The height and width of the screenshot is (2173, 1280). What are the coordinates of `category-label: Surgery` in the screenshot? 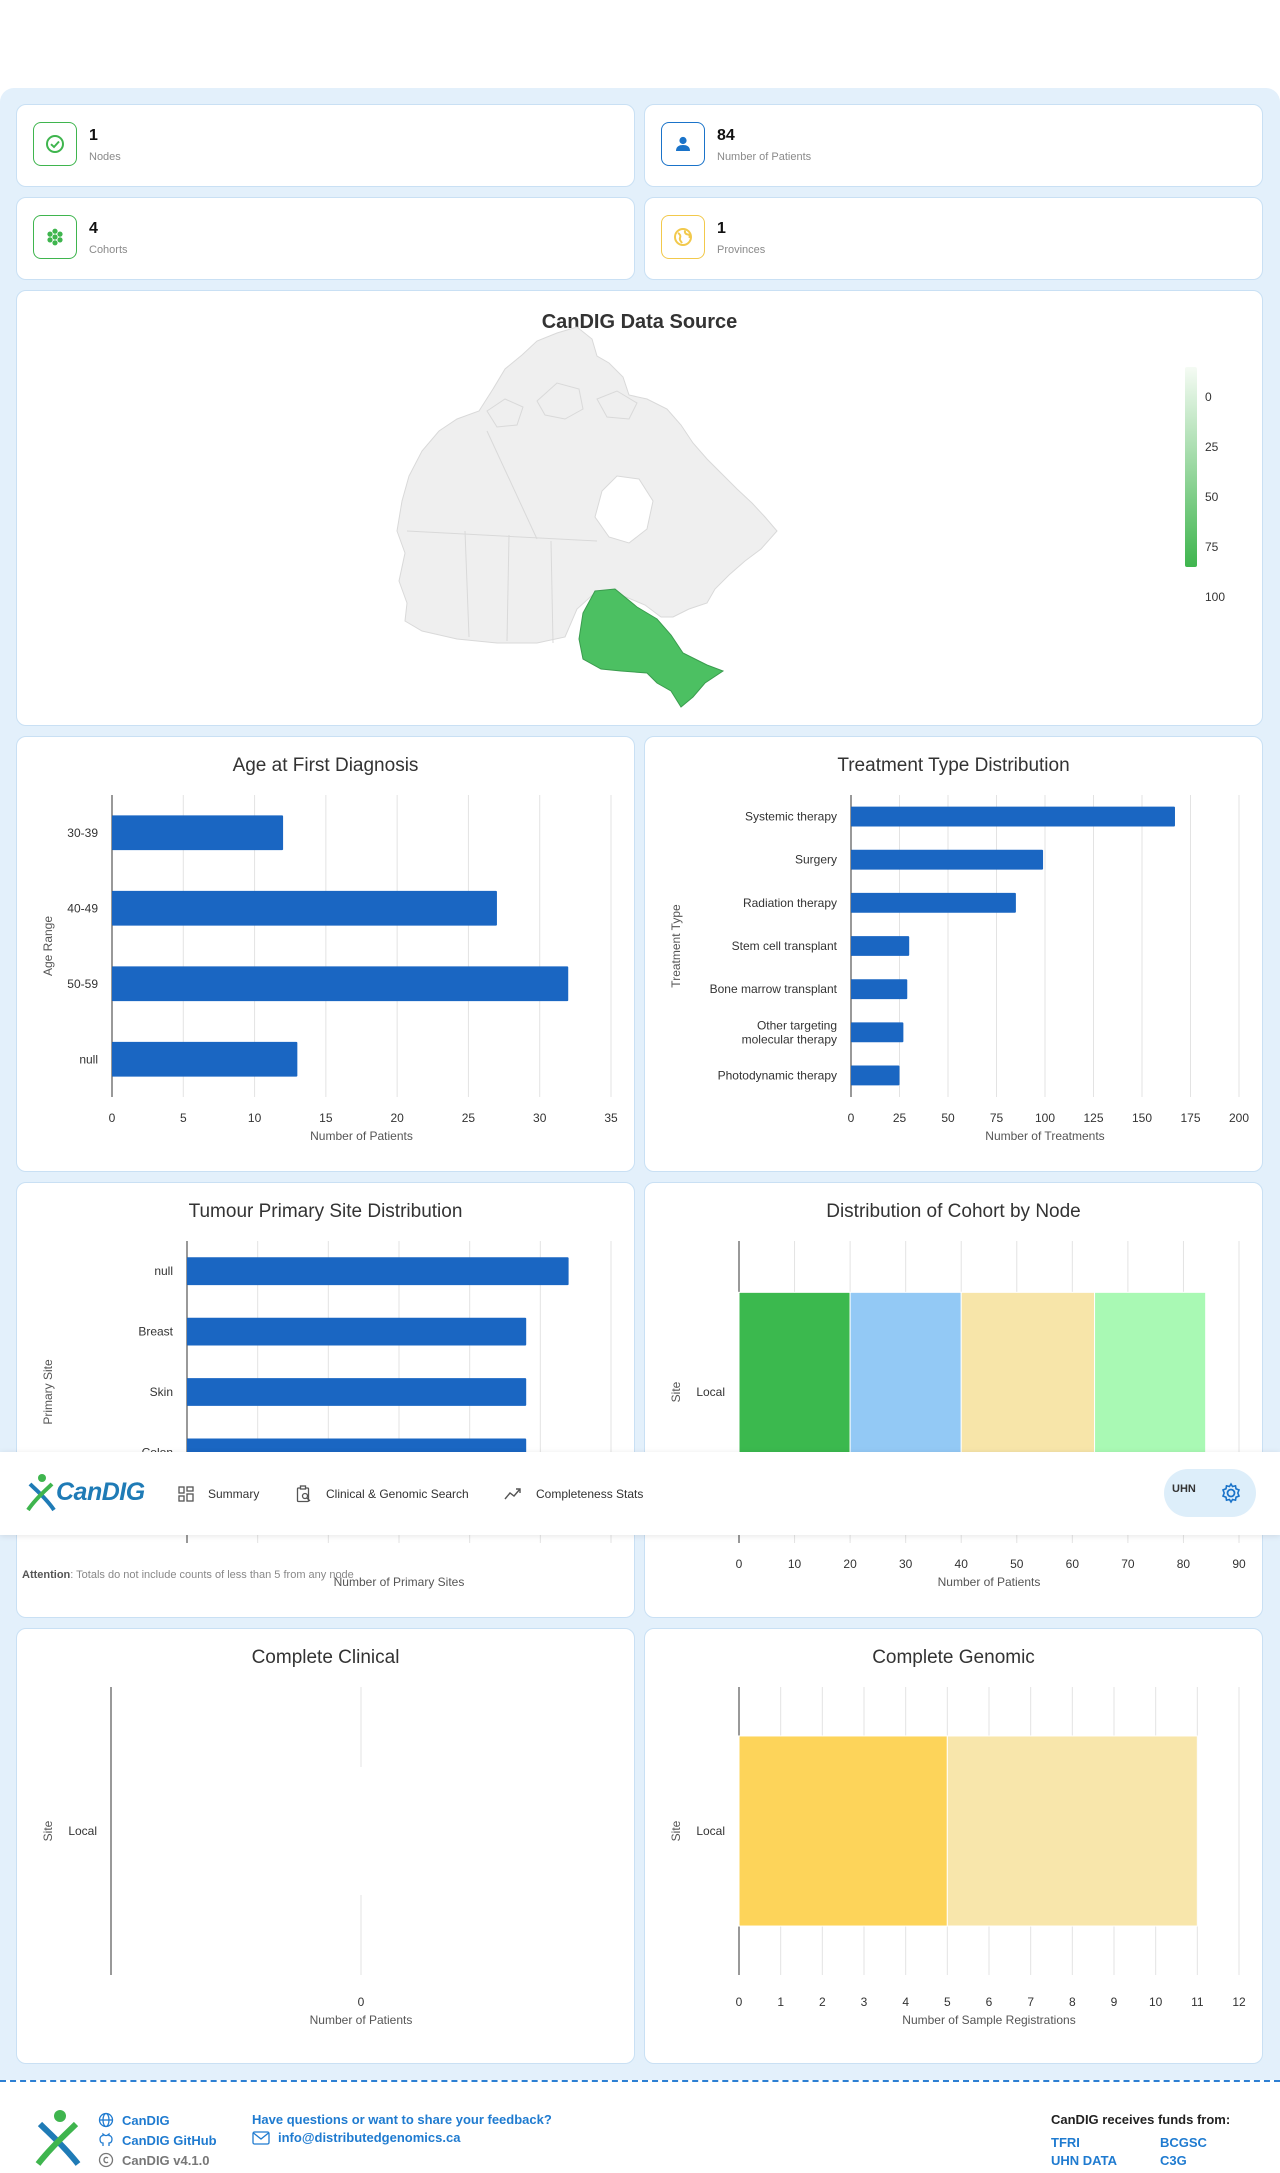 It's located at (816, 860).